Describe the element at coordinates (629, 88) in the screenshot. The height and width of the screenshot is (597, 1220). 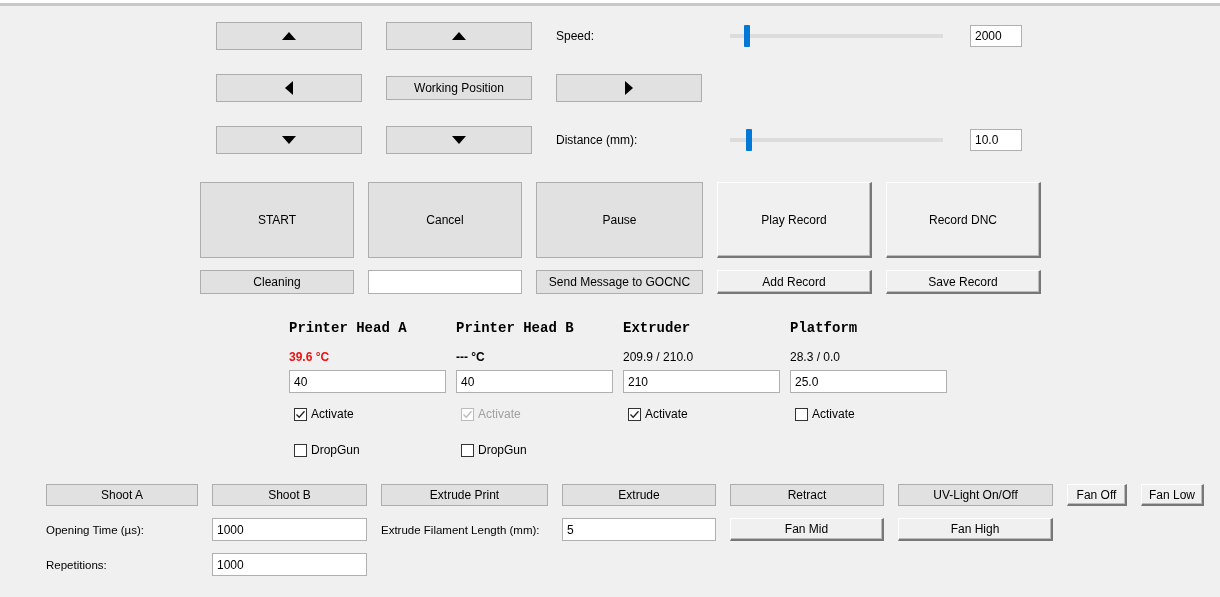
I see `triangle-right-icon` at that location.